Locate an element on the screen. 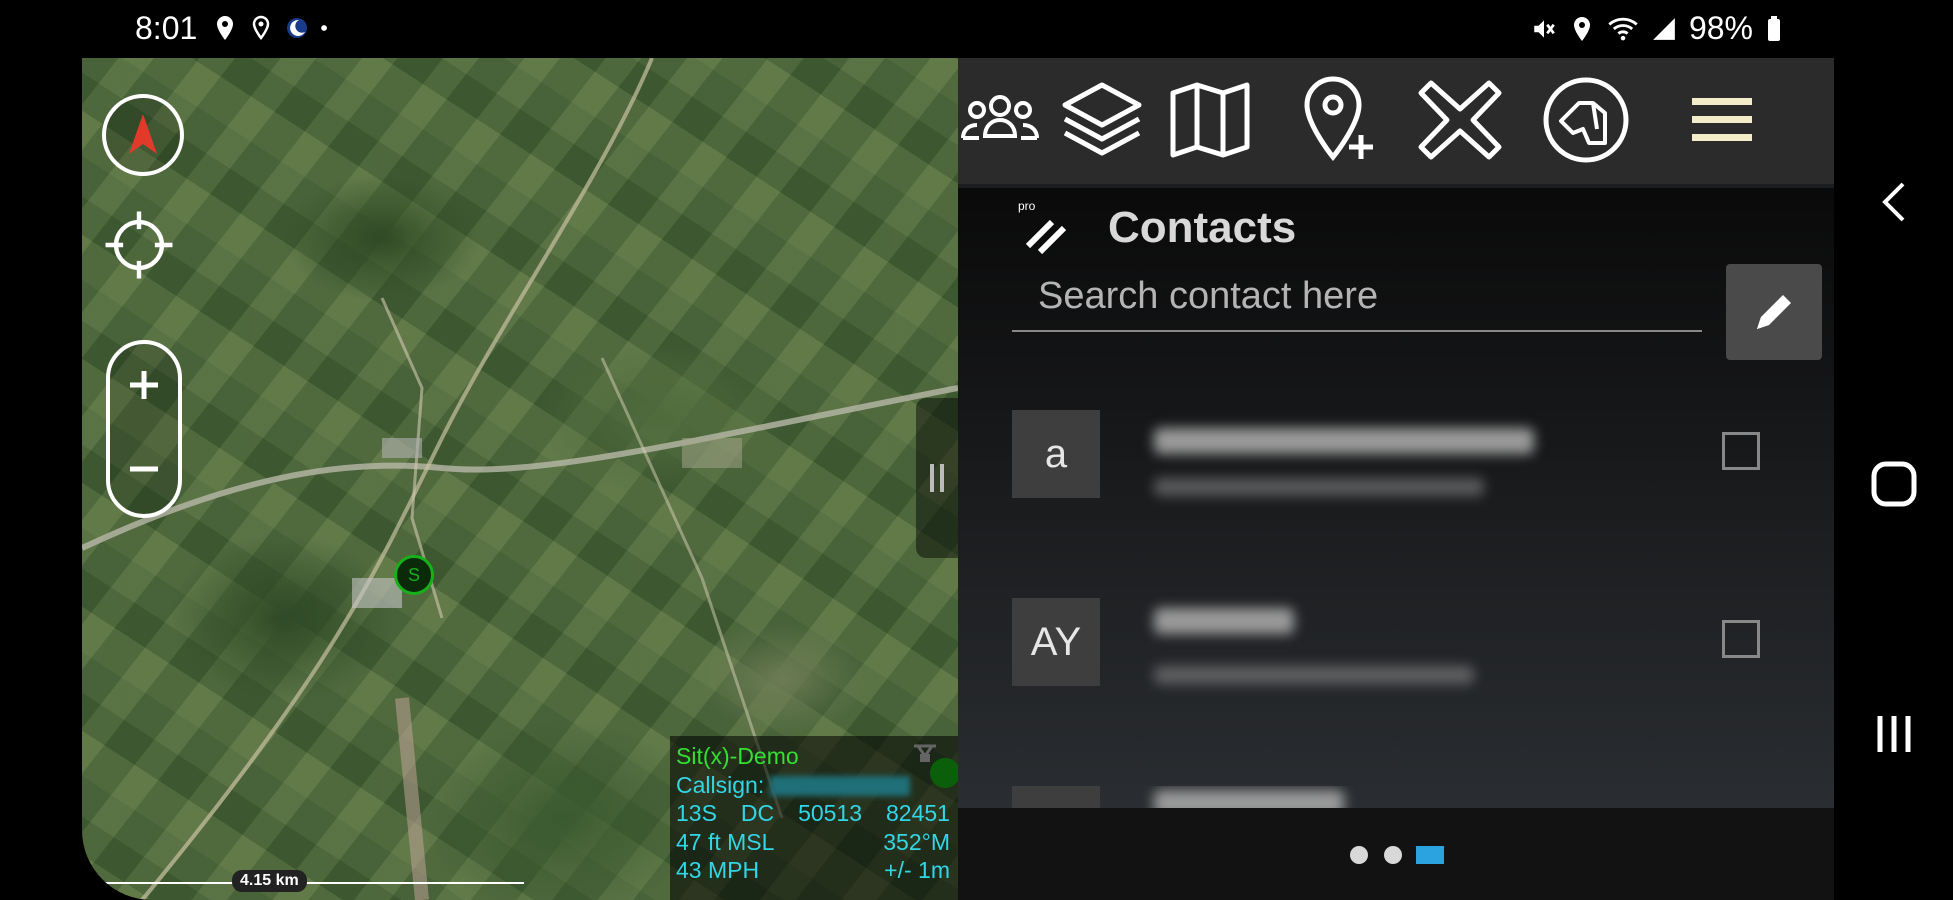 This screenshot has width=1953, height=900. mute-icon is located at coordinates (1544, 28).